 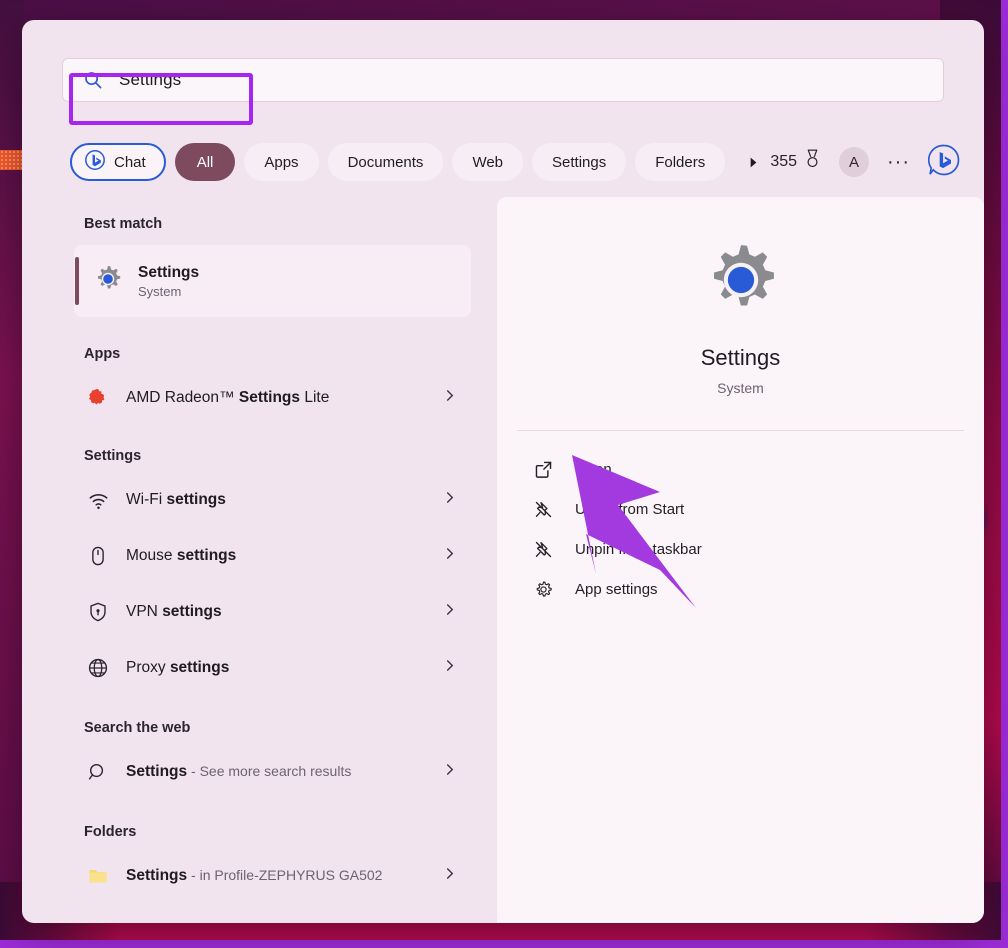 What do you see at coordinates (11, 160) in the screenshot?
I see `backdrop-orange-accent` at bounding box center [11, 160].